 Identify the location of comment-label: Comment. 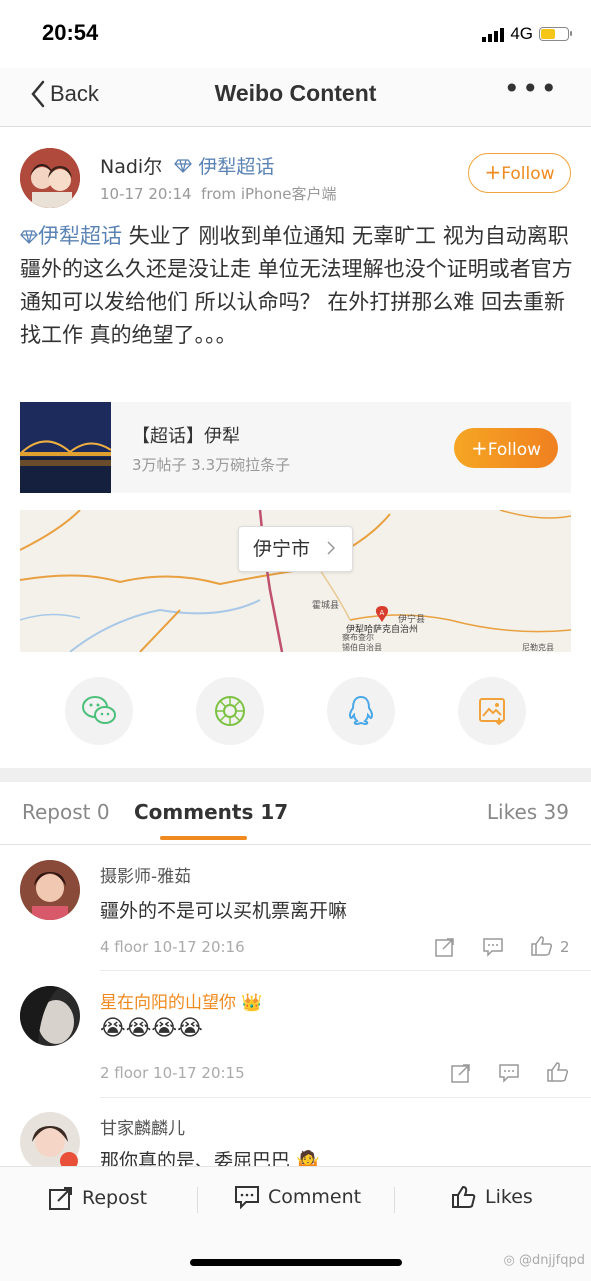
(315, 1197).